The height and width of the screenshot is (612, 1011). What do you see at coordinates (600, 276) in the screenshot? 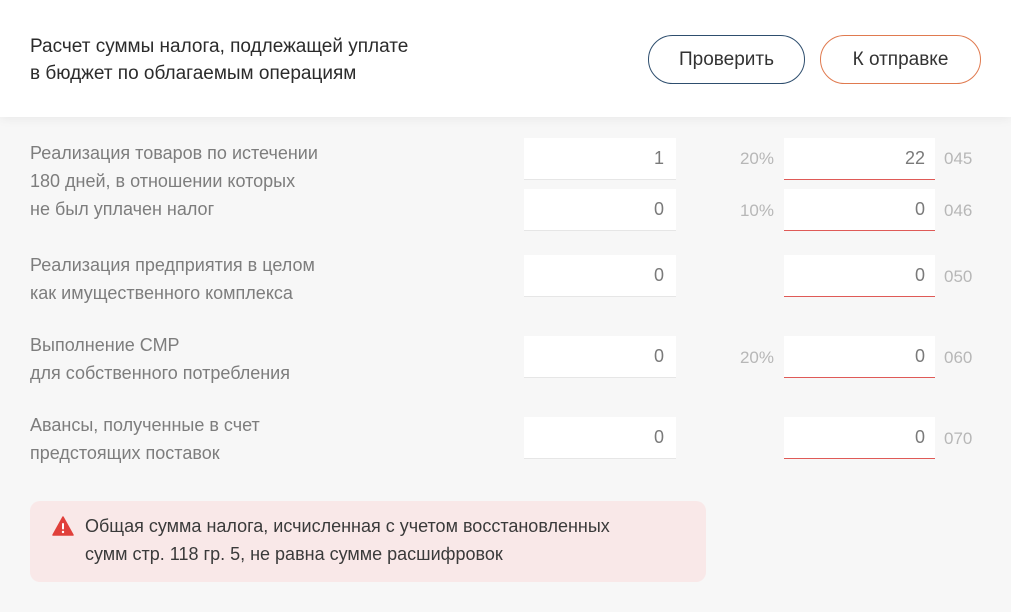
I see `tax-base-input-050: 0` at bounding box center [600, 276].